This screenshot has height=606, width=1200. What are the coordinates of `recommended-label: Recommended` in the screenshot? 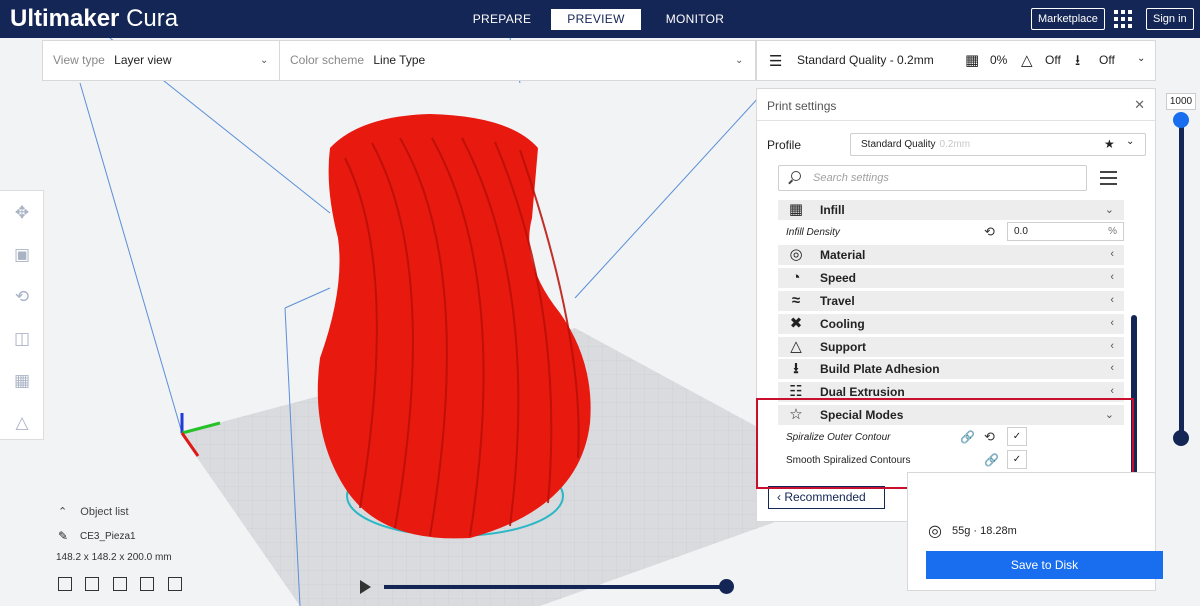 It's located at (825, 497).